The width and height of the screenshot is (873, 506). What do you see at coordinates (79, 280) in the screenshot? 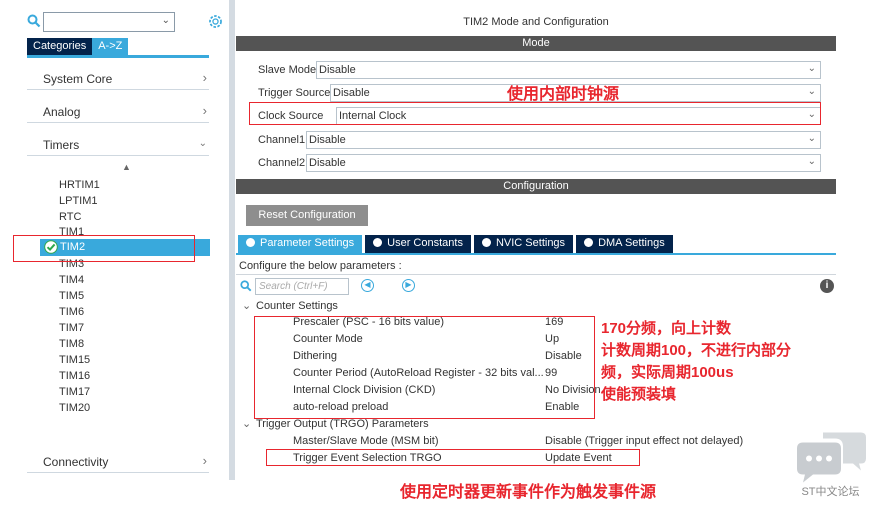
I see `timer-item-tim4: TIM4` at bounding box center [79, 280].